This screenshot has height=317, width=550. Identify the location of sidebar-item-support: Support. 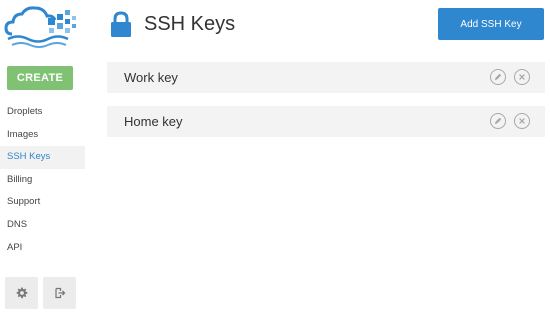
(42, 202).